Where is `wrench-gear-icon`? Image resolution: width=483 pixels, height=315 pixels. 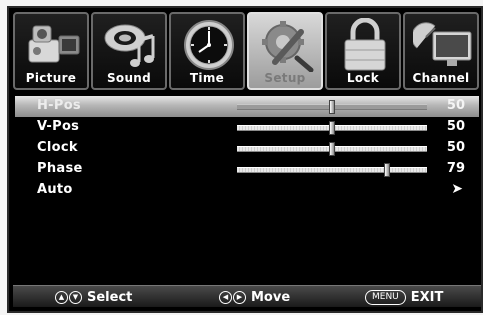 wrench-gear-icon is located at coordinates (288, 46).